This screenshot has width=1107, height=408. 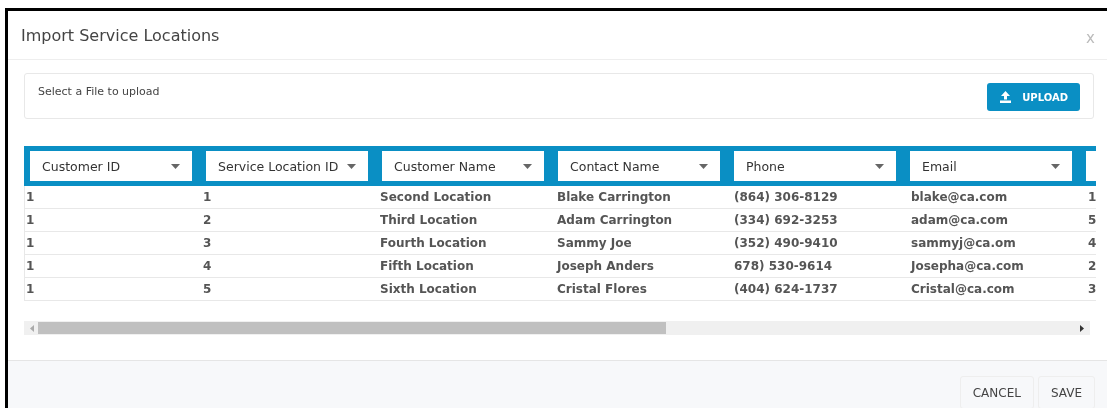 I want to click on table-cell: Second Location, so click(x=436, y=197).